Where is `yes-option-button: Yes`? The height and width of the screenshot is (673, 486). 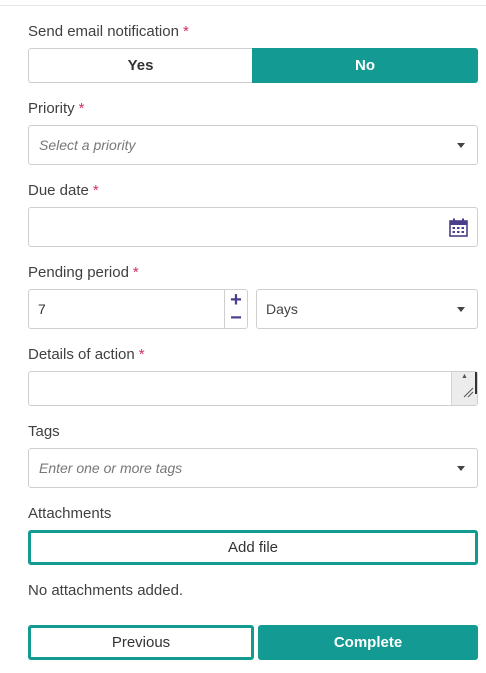
yes-option-button: Yes is located at coordinates (140, 65).